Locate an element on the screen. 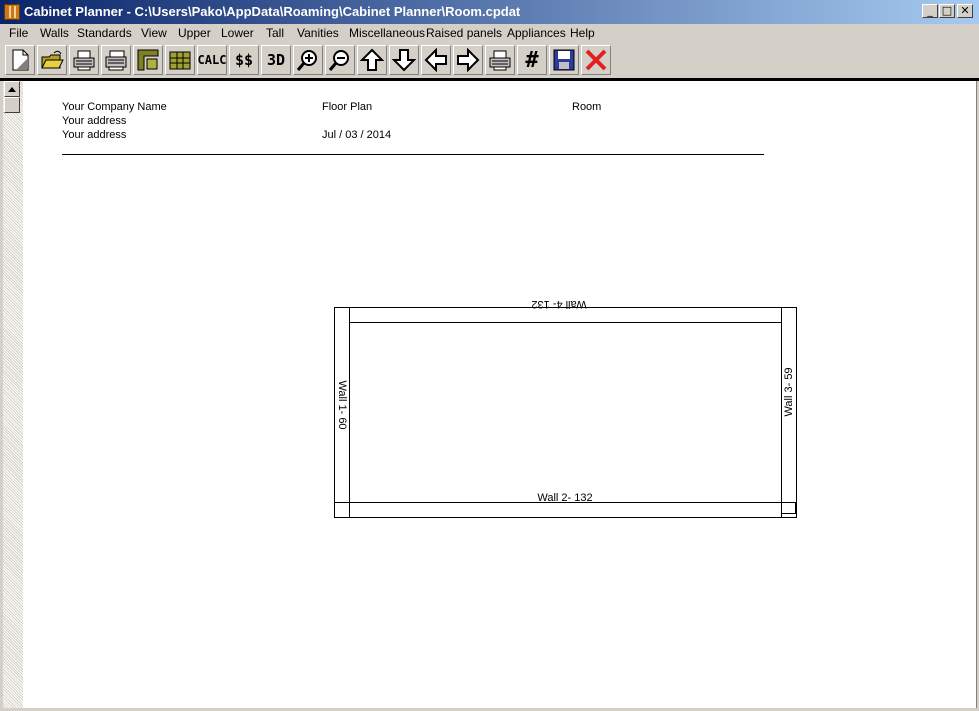 The height and width of the screenshot is (711, 979). close-button: ✕ is located at coordinates (965, 11).